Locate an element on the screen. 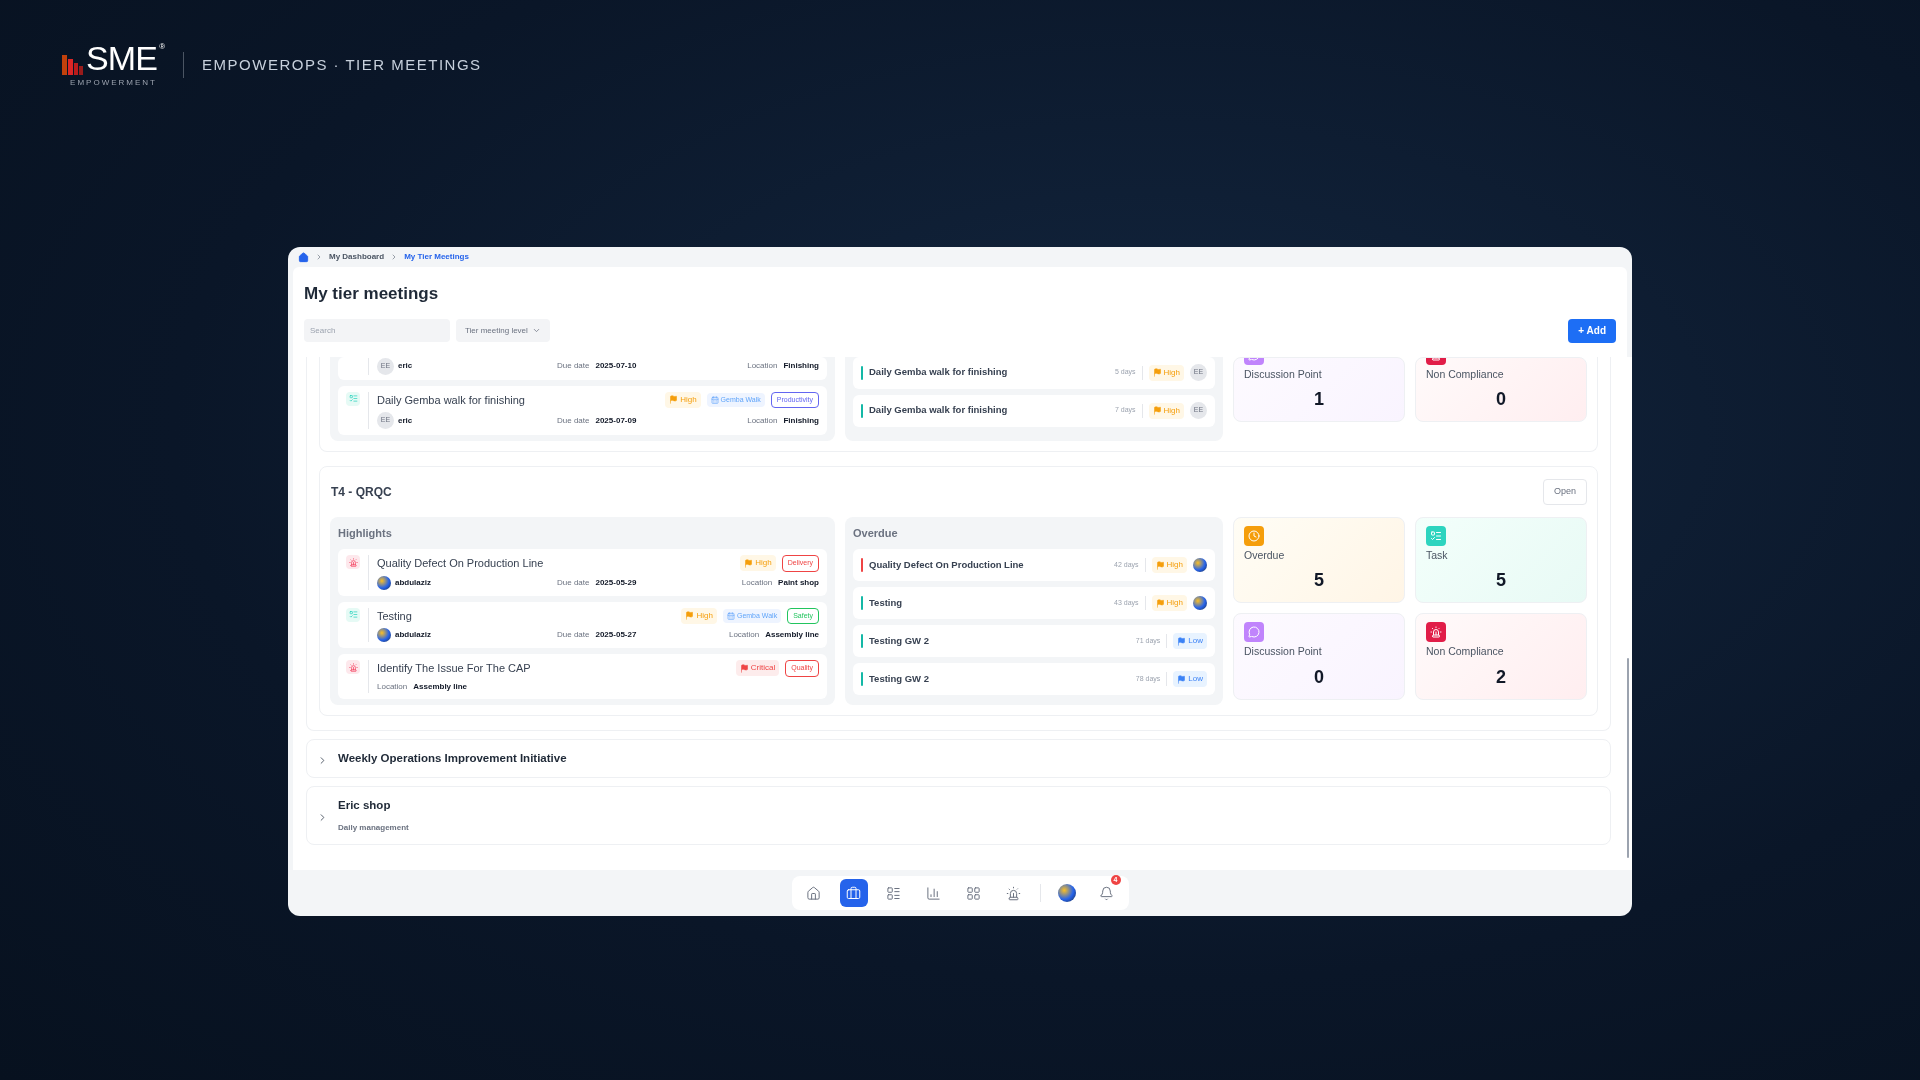 This screenshot has width=1920, height=1080. briefcase-button is located at coordinates (853, 893).